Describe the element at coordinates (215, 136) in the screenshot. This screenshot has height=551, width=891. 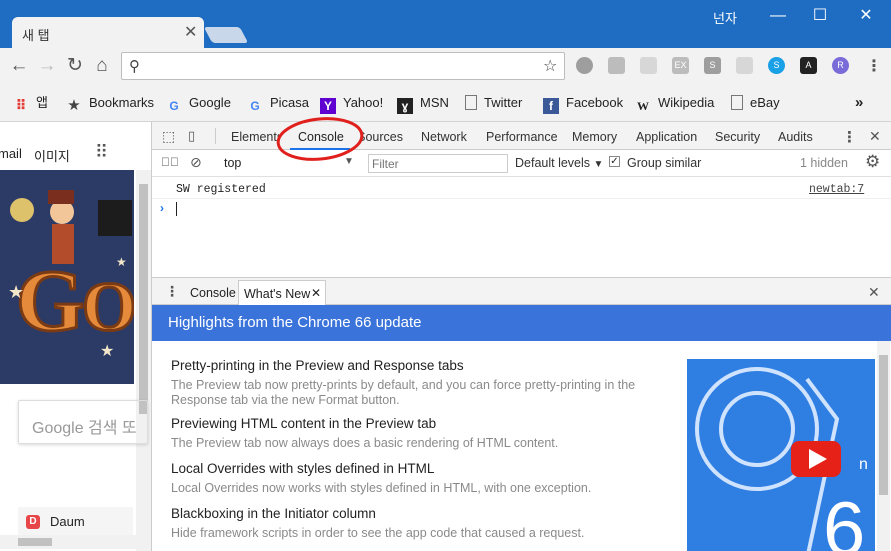
I see `divider` at that location.